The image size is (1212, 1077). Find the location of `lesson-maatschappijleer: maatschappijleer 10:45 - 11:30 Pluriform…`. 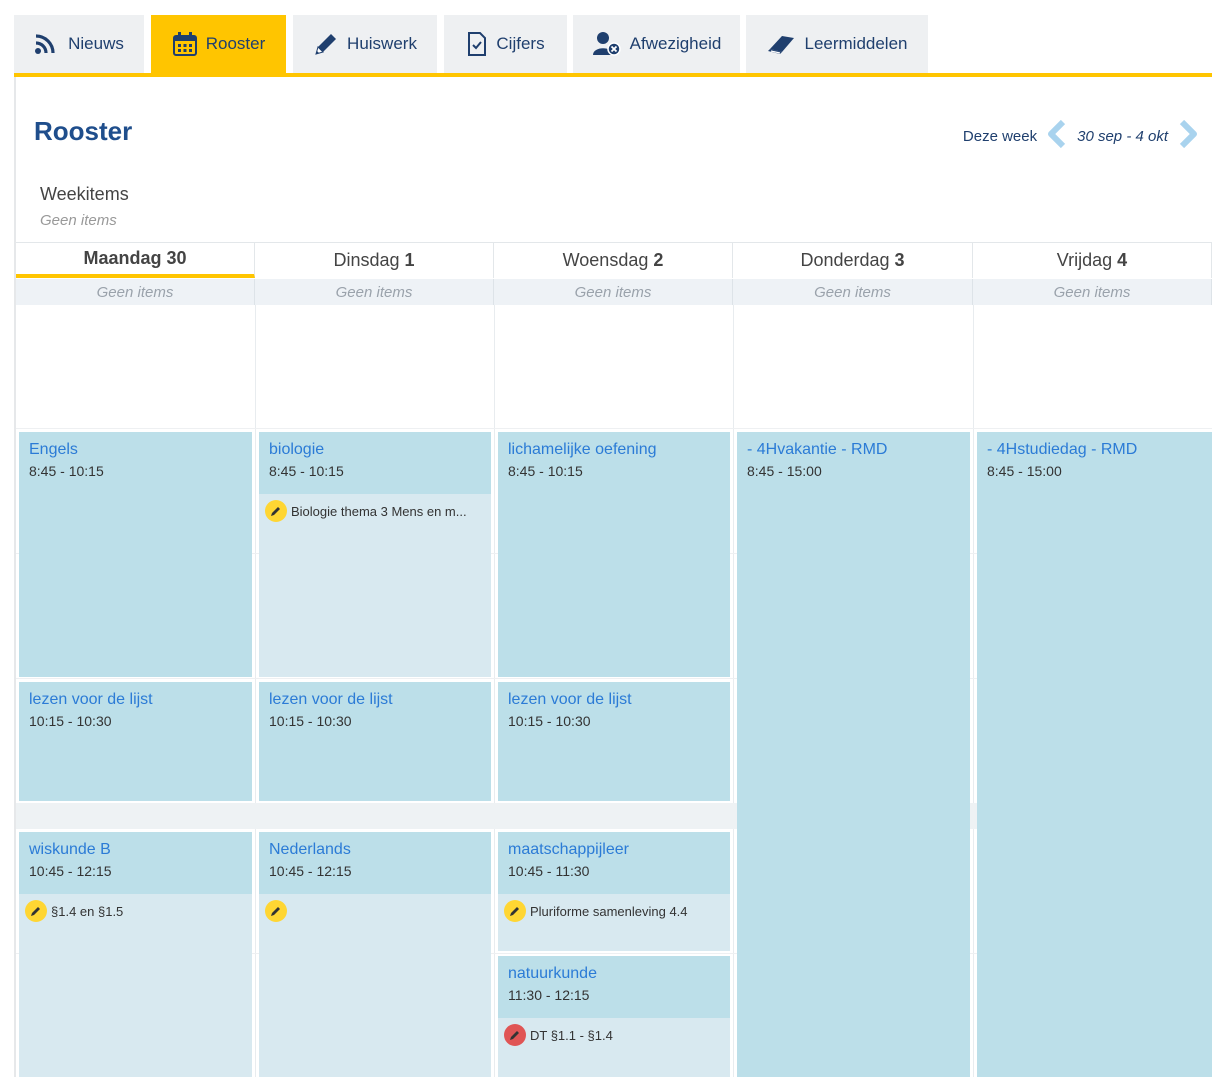

lesson-maatschappijleer: maatschappijleer 10:45 - 11:30 Pluriform… is located at coordinates (614, 891).